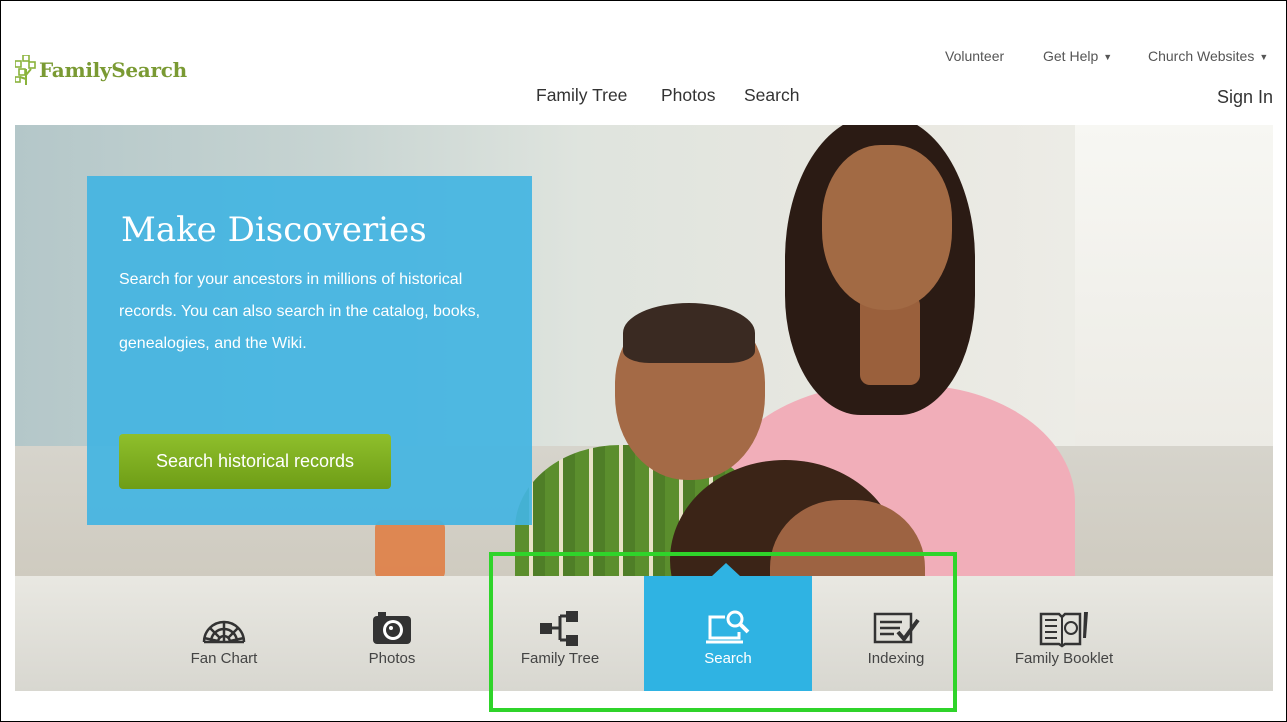 The height and width of the screenshot is (722, 1287). I want to click on utility-link-label: Volunteer, so click(975, 56).